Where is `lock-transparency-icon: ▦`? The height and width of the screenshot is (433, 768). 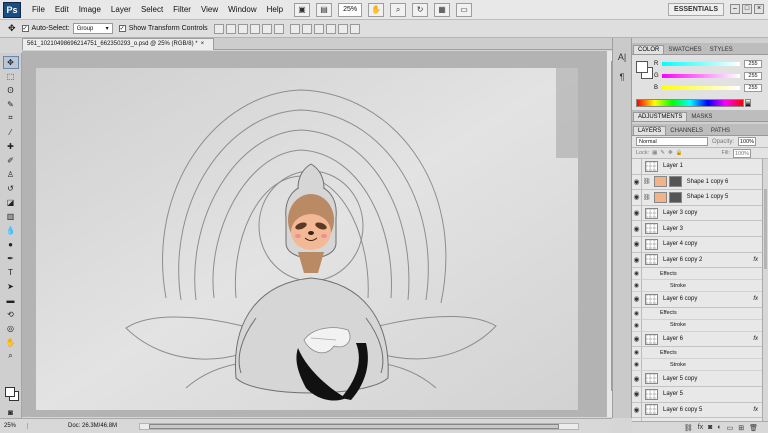 lock-transparency-icon: ▦ is located at coordinates (654, 153).